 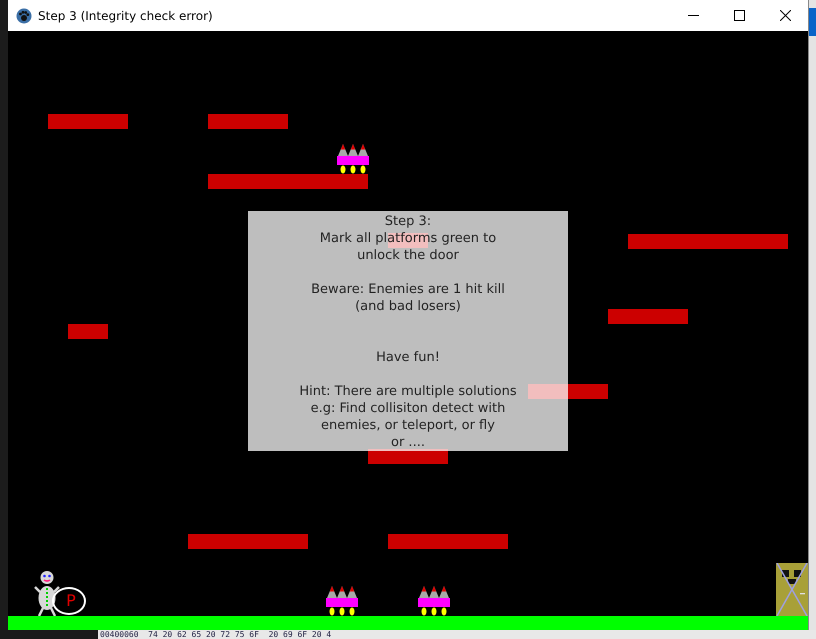 I want to click on dialog-text-line: enemies, or teleport, or fly, so click(x=408, y=425).